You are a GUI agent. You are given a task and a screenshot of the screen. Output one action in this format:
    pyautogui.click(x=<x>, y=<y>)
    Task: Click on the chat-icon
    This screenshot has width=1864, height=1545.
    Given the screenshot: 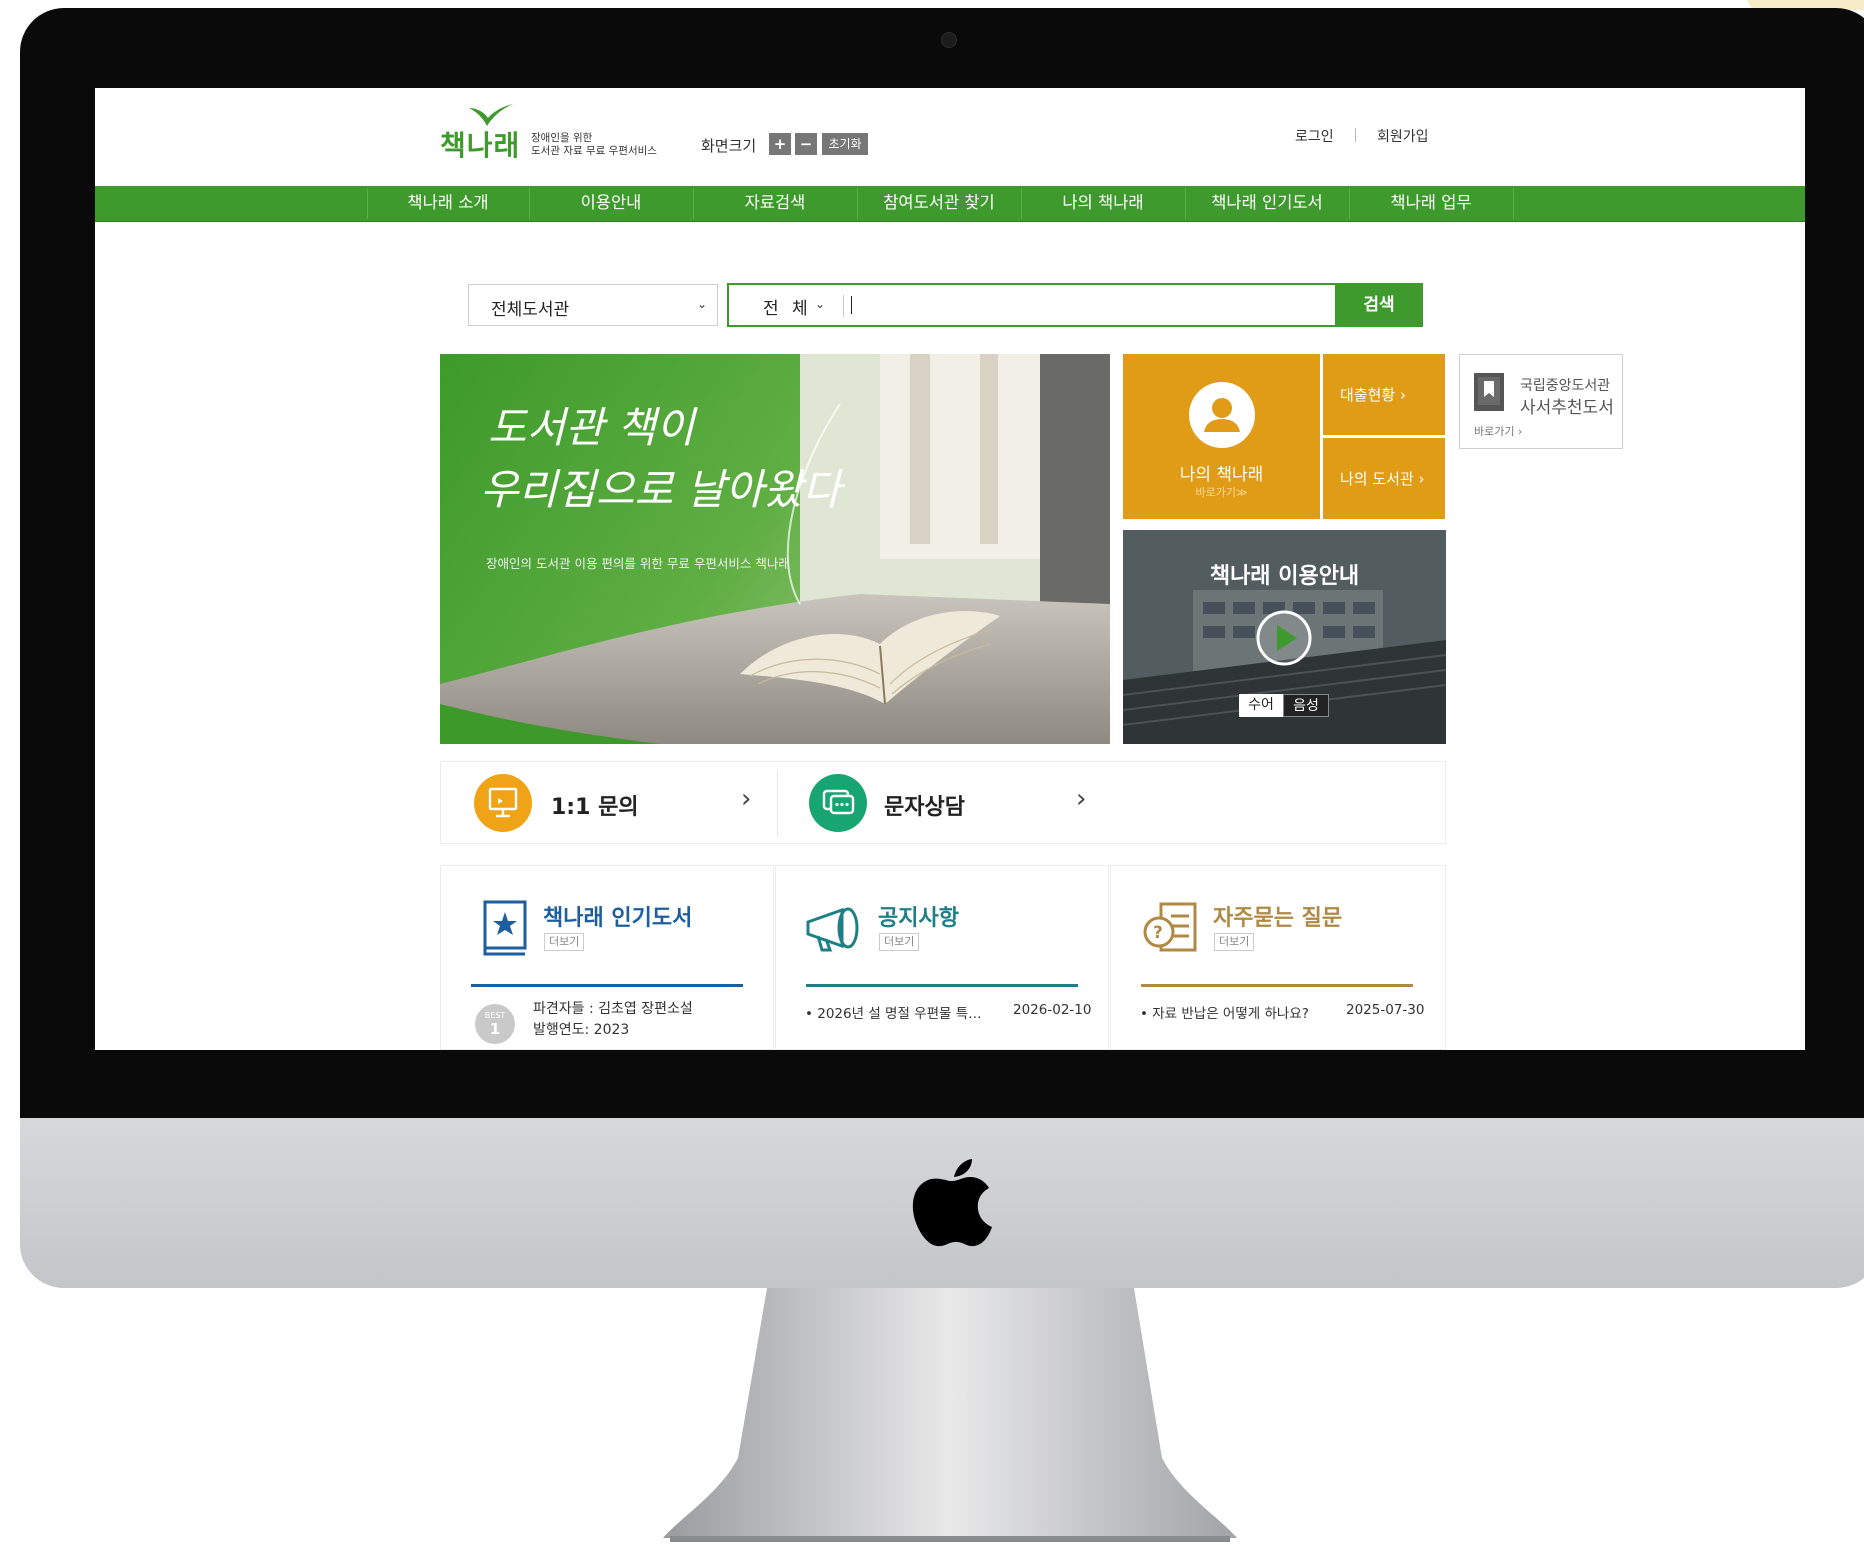 What is the action you would take?
    pyautogui.click(x=838, y=803)
    